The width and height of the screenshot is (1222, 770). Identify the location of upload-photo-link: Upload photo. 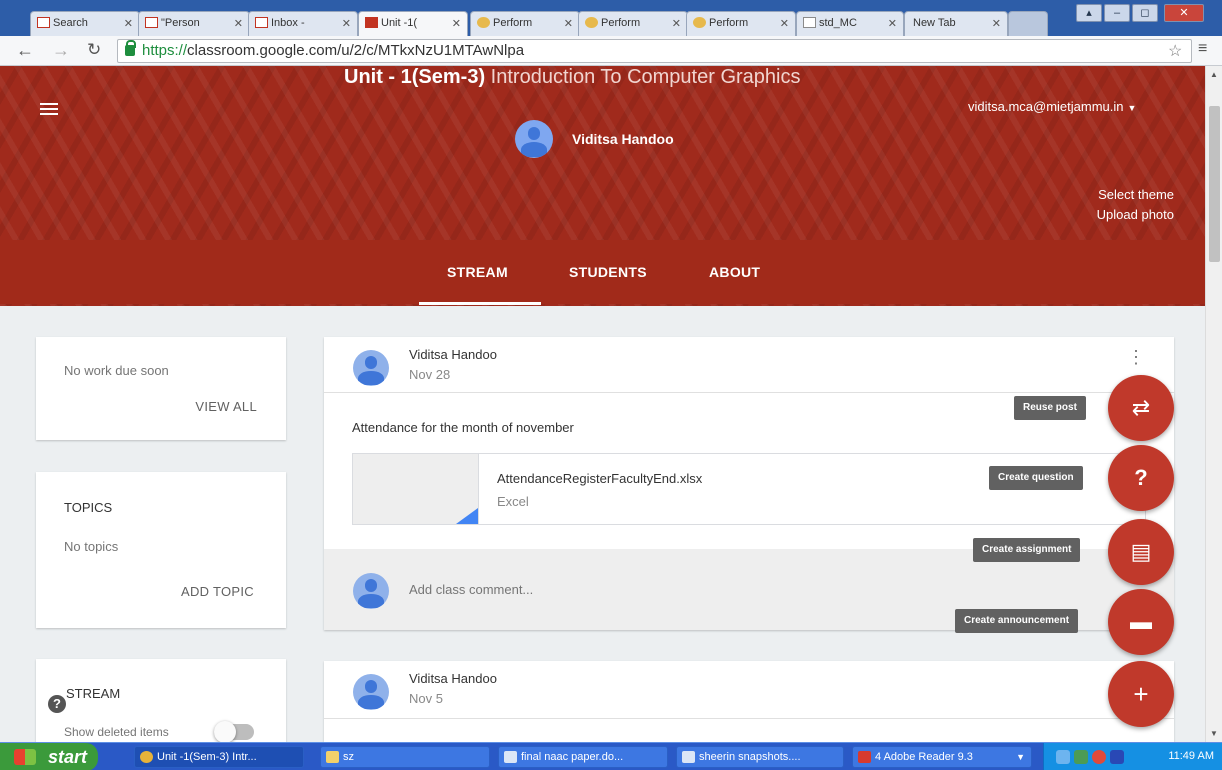
(1135, 214).